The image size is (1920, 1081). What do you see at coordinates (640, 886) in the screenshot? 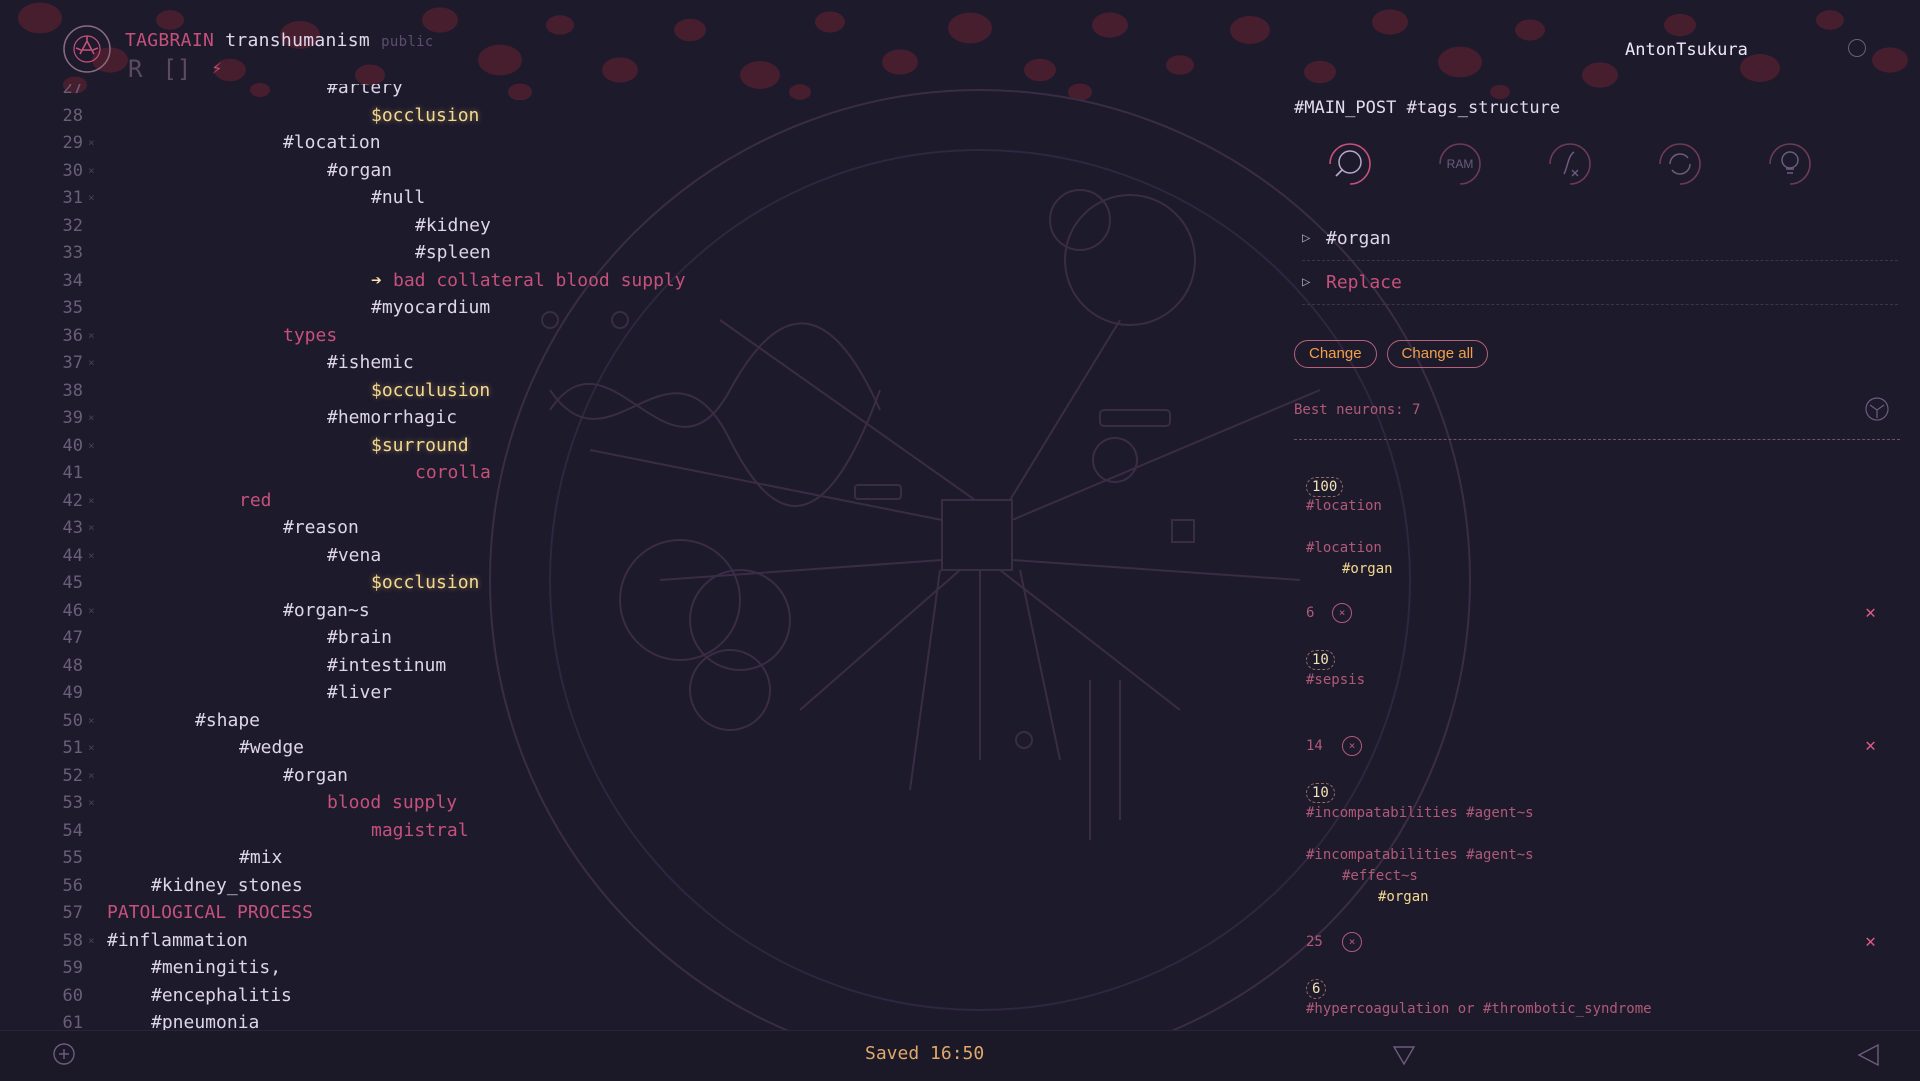
I see `code-line: 56 #kidney_stones` at bounding box center [640, 886].